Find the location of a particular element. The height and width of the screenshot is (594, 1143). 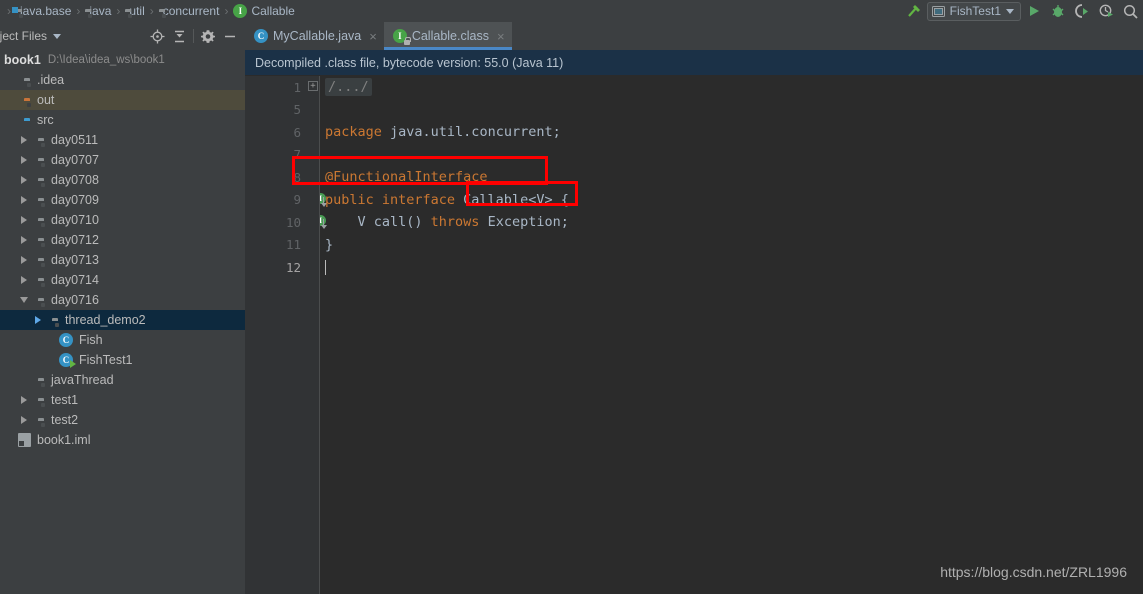

tree-row-thread-demo2: thread_demo2 is located at coordinates (122, 320).